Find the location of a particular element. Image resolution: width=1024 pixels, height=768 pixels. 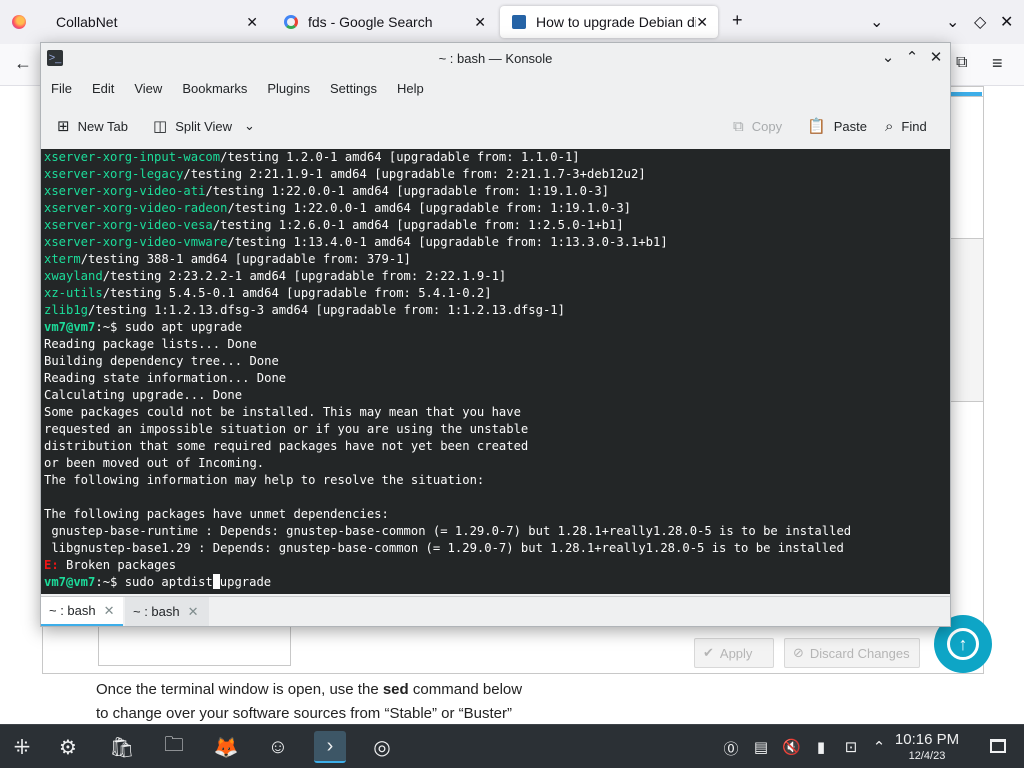

new-tab-plus-icon: + is located at coordinates (737, 20).